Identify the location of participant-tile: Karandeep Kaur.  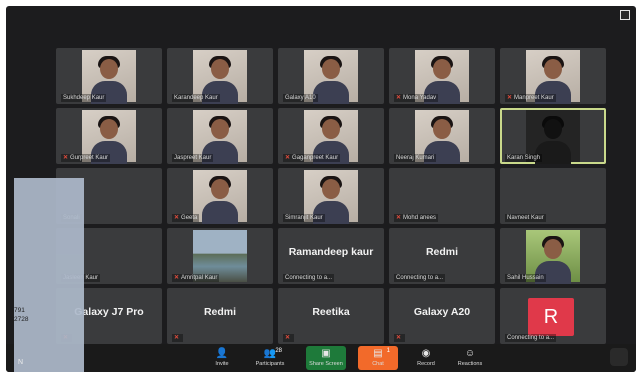
(220, 76).